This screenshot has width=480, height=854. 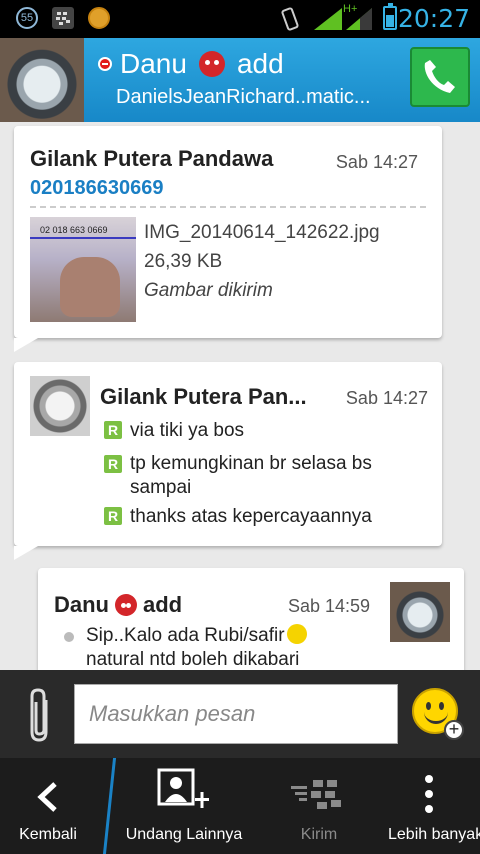 I want to click on busy-status-icon, so click(x=105, y=64).